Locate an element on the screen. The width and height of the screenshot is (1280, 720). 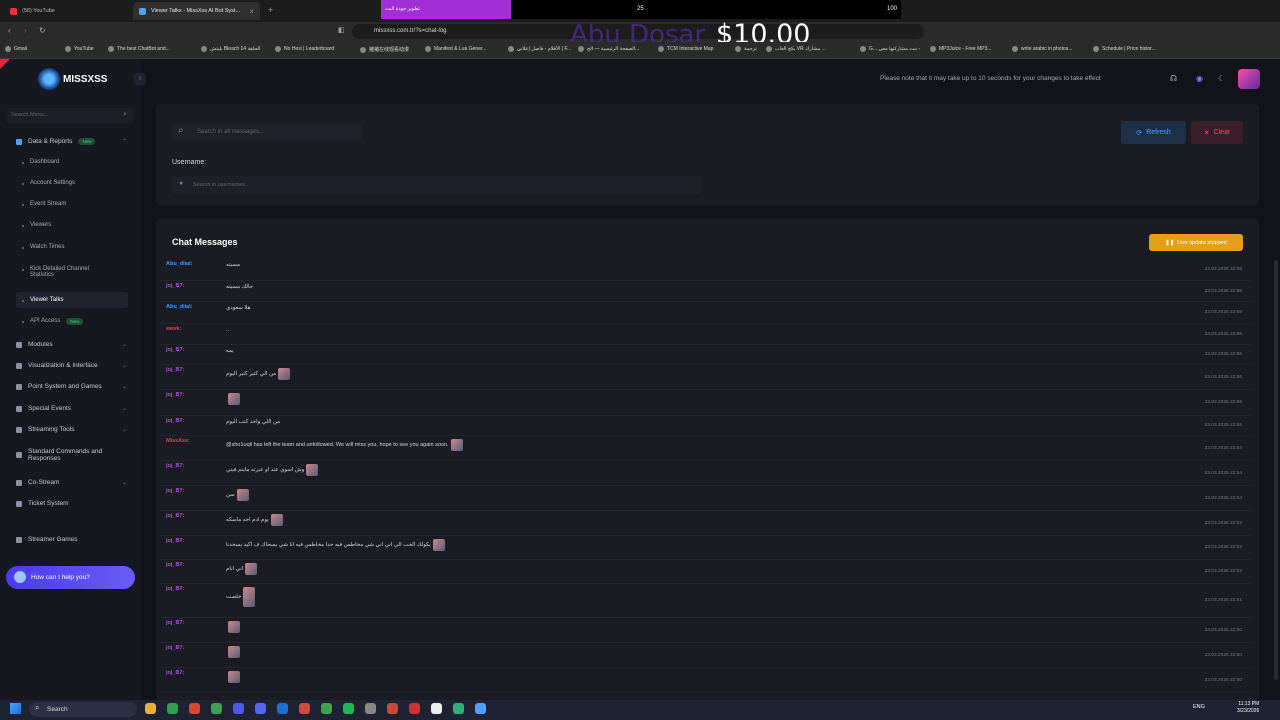
chevron-down-icon: ⌄ is located at coordinates (125, 409).